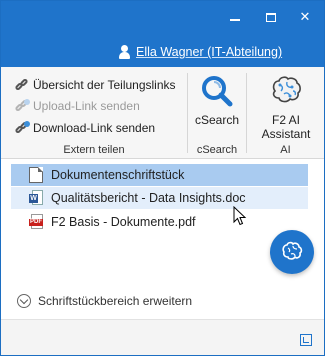  What do you see at coordinates (86, 106) in the screenshot?
I see `upload-link-senden-label: Upload-Link senden` at bounding box center [86, 106].